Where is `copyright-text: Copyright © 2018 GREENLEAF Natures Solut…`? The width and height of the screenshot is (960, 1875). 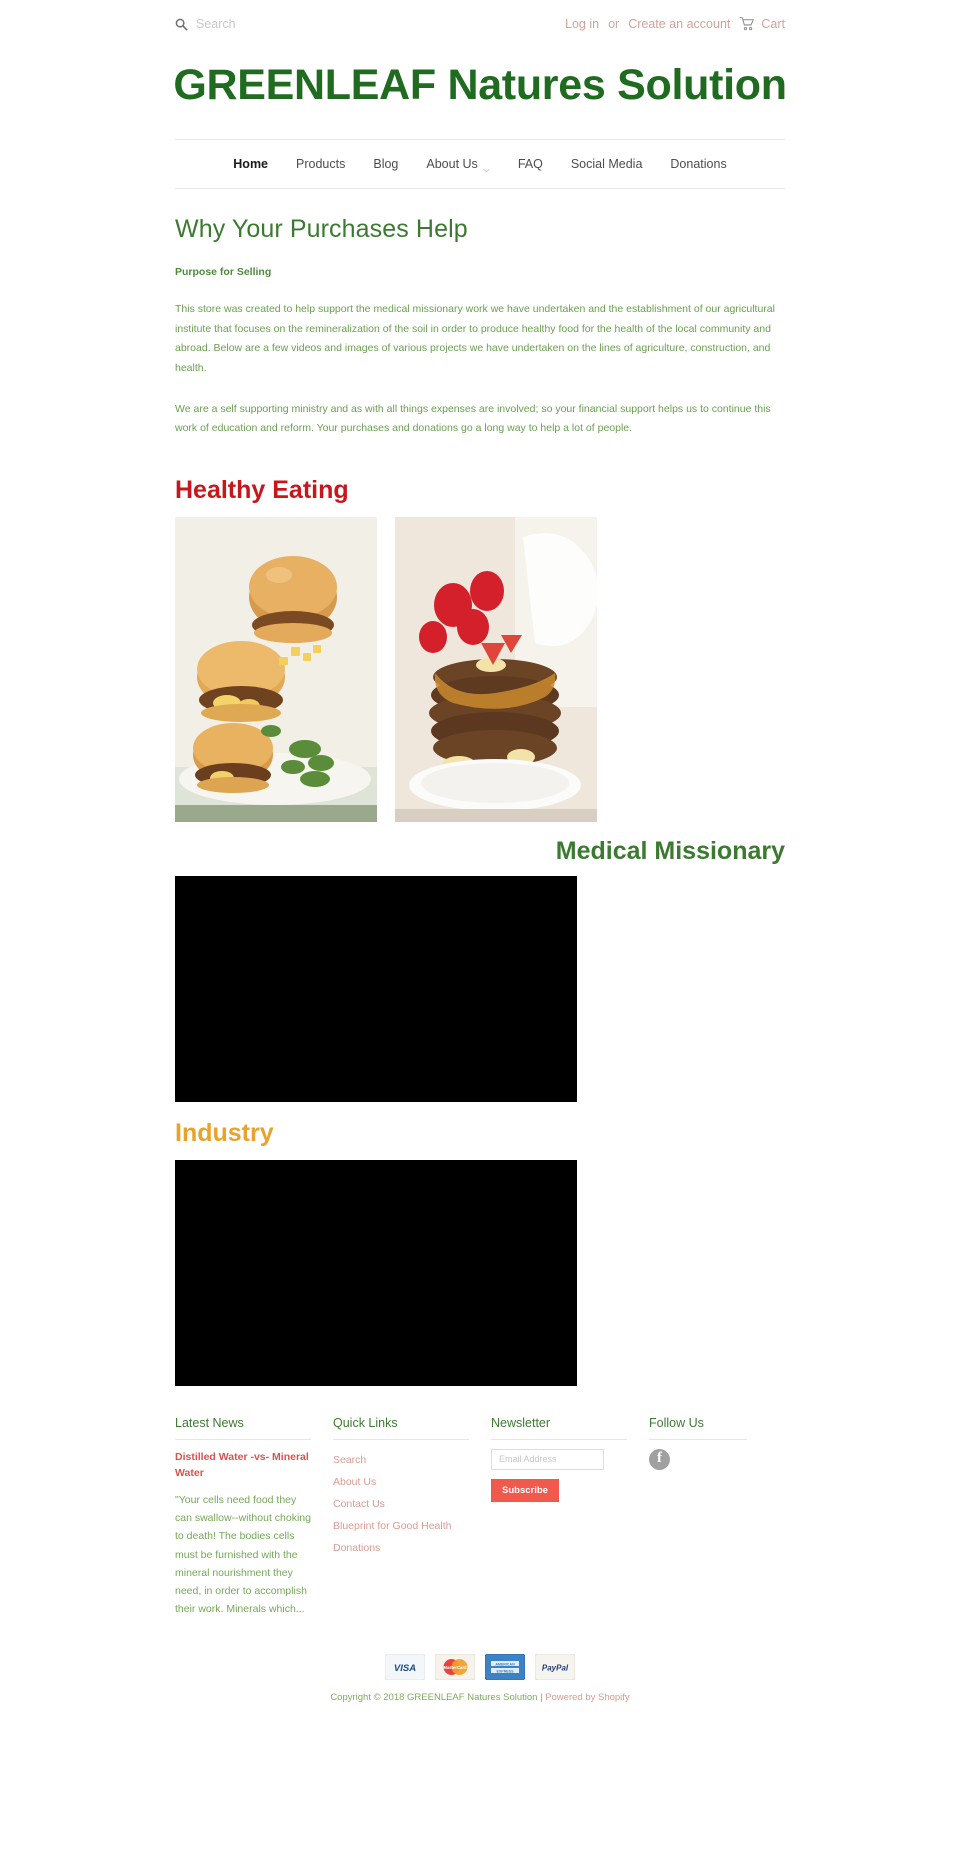
copyright-text: Copyright © 2018 GREENLEAF Natures Solut… is located at coordinates (480, 1697).